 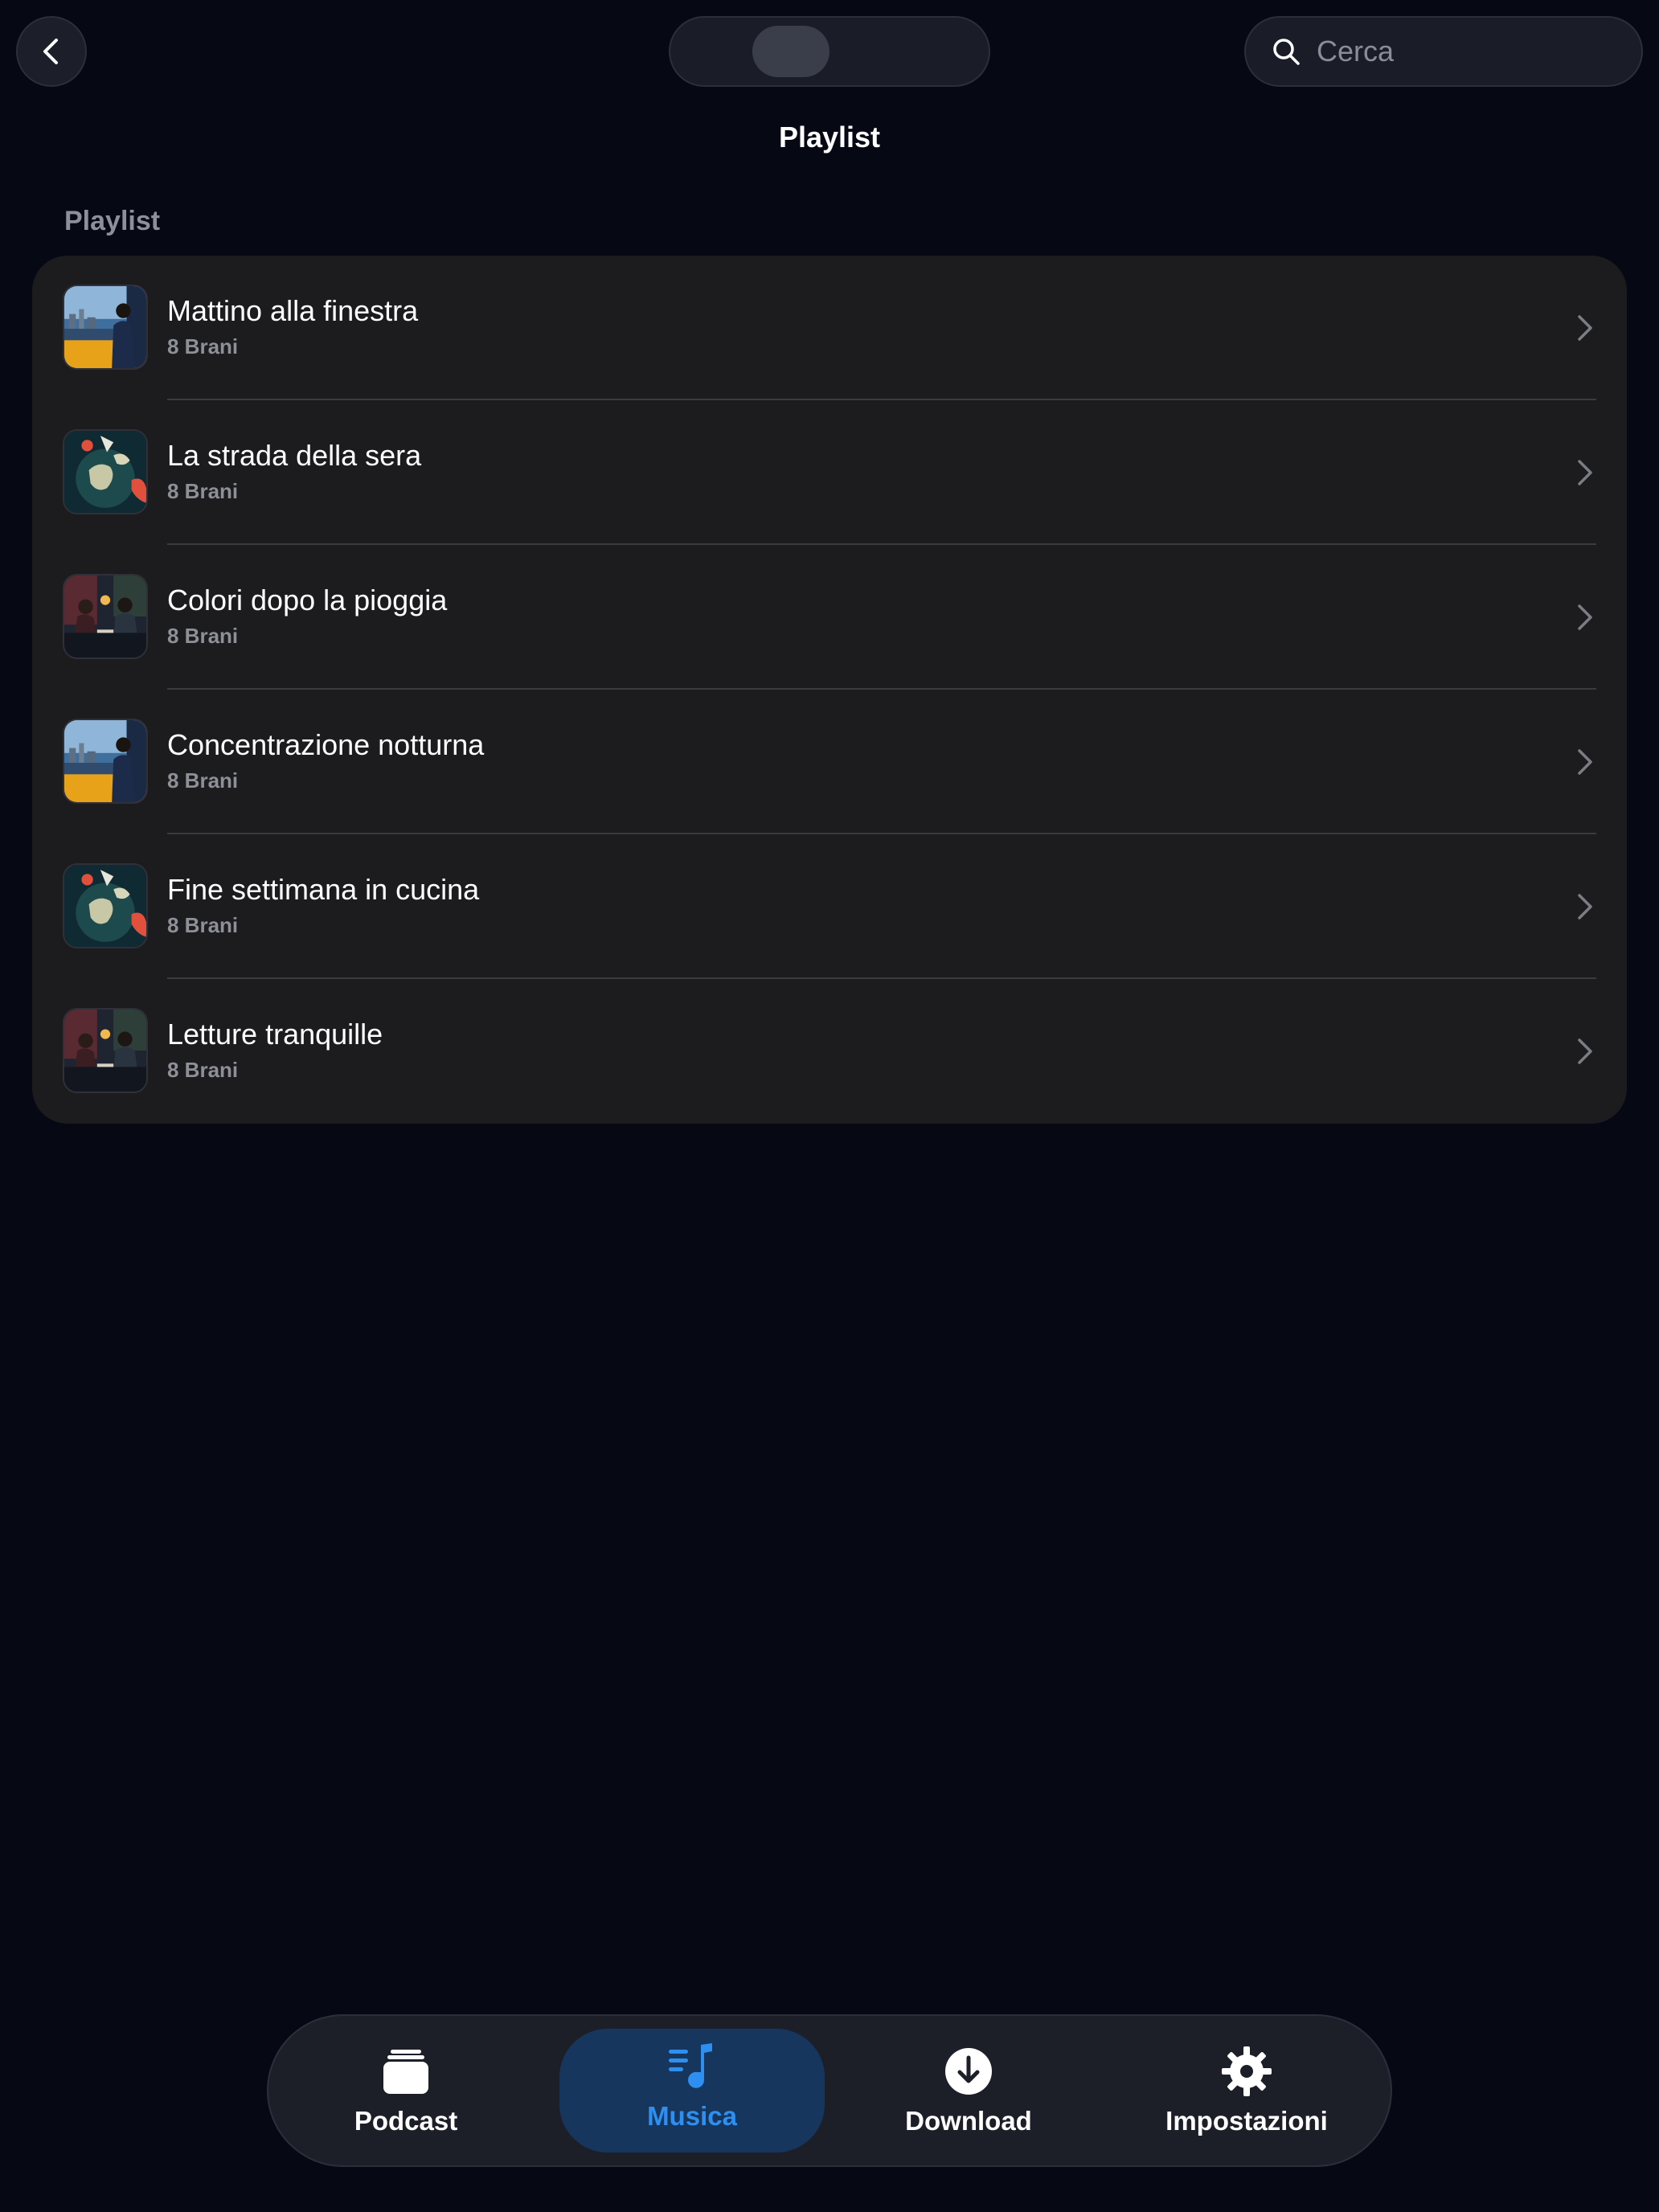 I want to click on playlist-row: Letture tranquille 8 Brani, so click(x=829, y=1051).